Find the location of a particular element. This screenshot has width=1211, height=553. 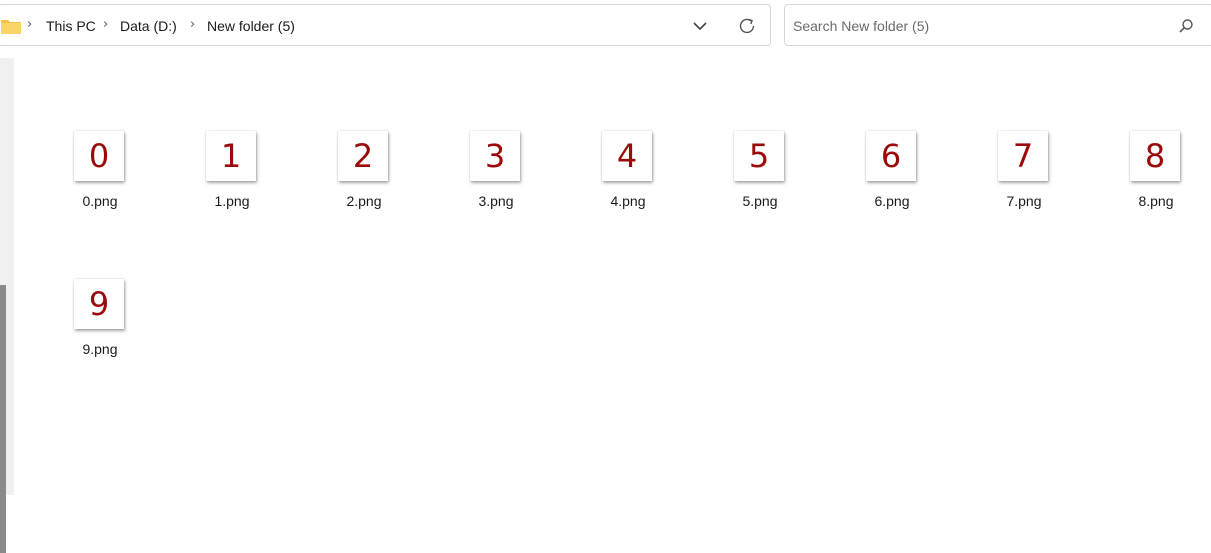

file-item: 9 9.png is located at coordinates (100, 329).